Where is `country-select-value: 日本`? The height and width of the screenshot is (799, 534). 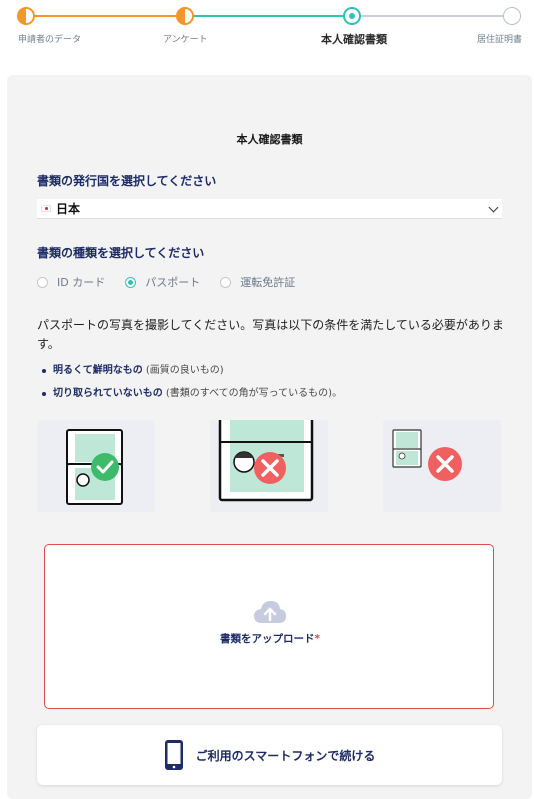 country-select-value: 日本 is located at coordinates (68, 209).